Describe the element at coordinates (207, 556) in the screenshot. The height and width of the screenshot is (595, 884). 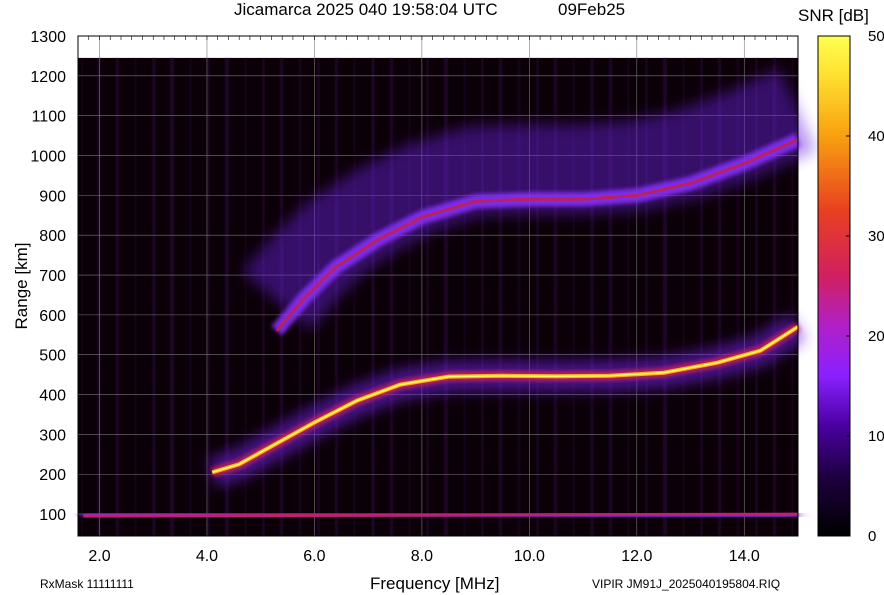
I see `x-tick-label: 4.0` at that location.